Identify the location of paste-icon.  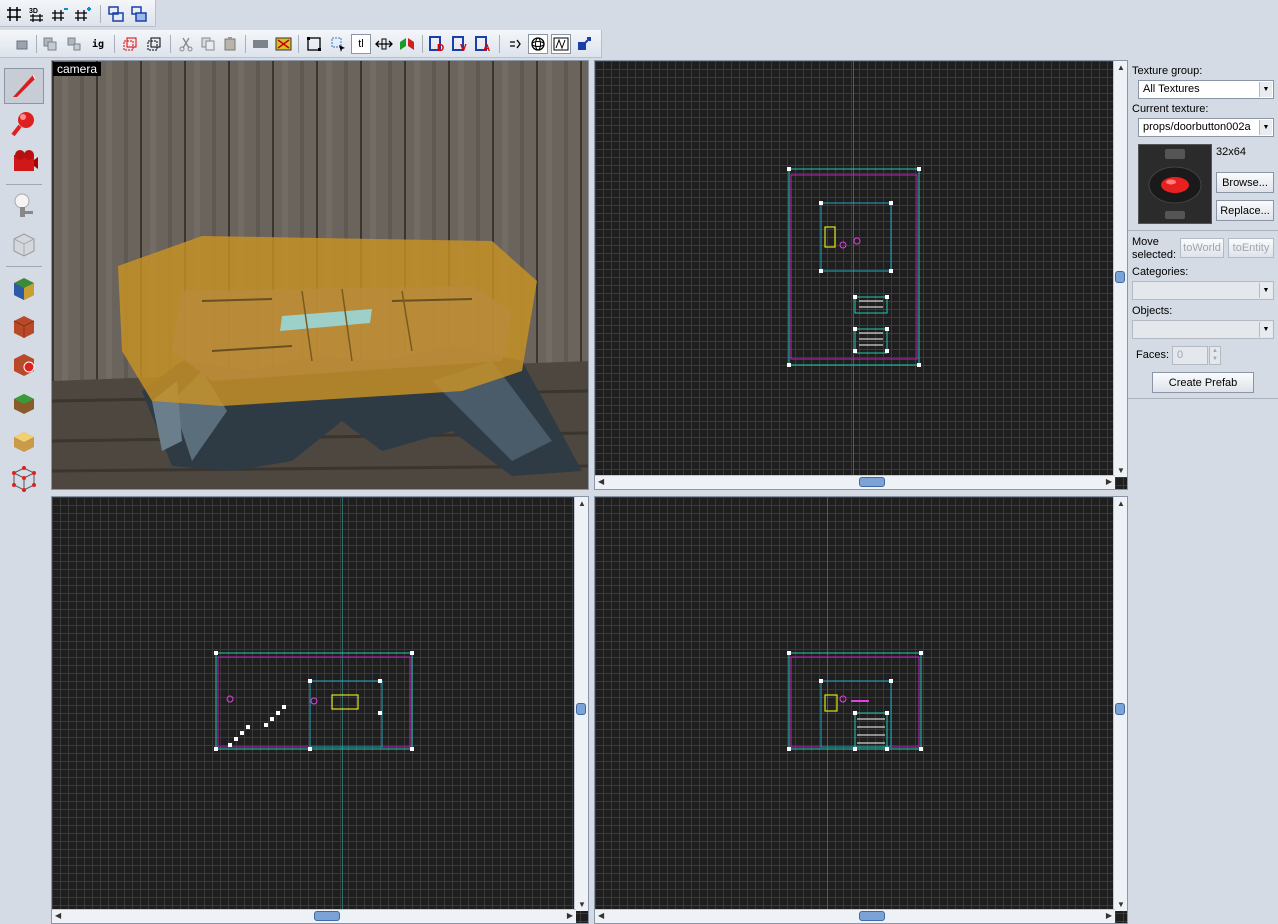
(230, 44).